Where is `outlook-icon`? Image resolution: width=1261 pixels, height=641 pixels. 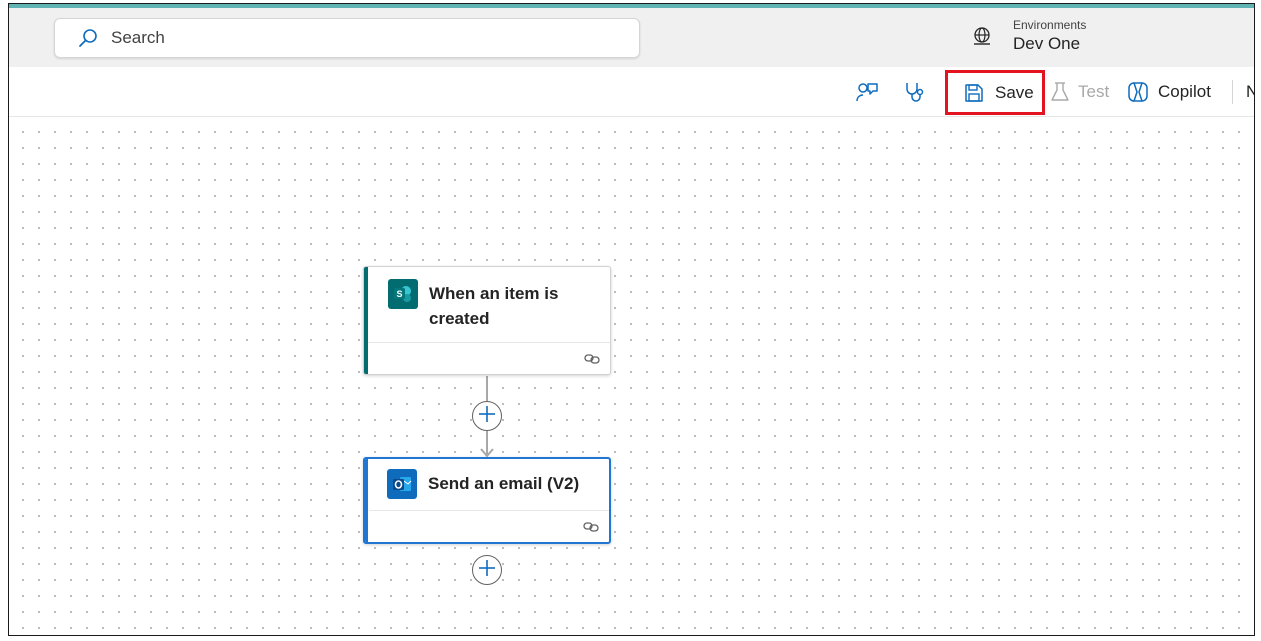
outlook-icon is located at coordinates (402, 484).